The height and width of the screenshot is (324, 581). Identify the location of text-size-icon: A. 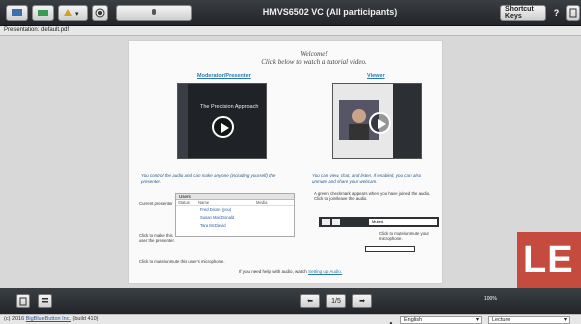
(392, 320).